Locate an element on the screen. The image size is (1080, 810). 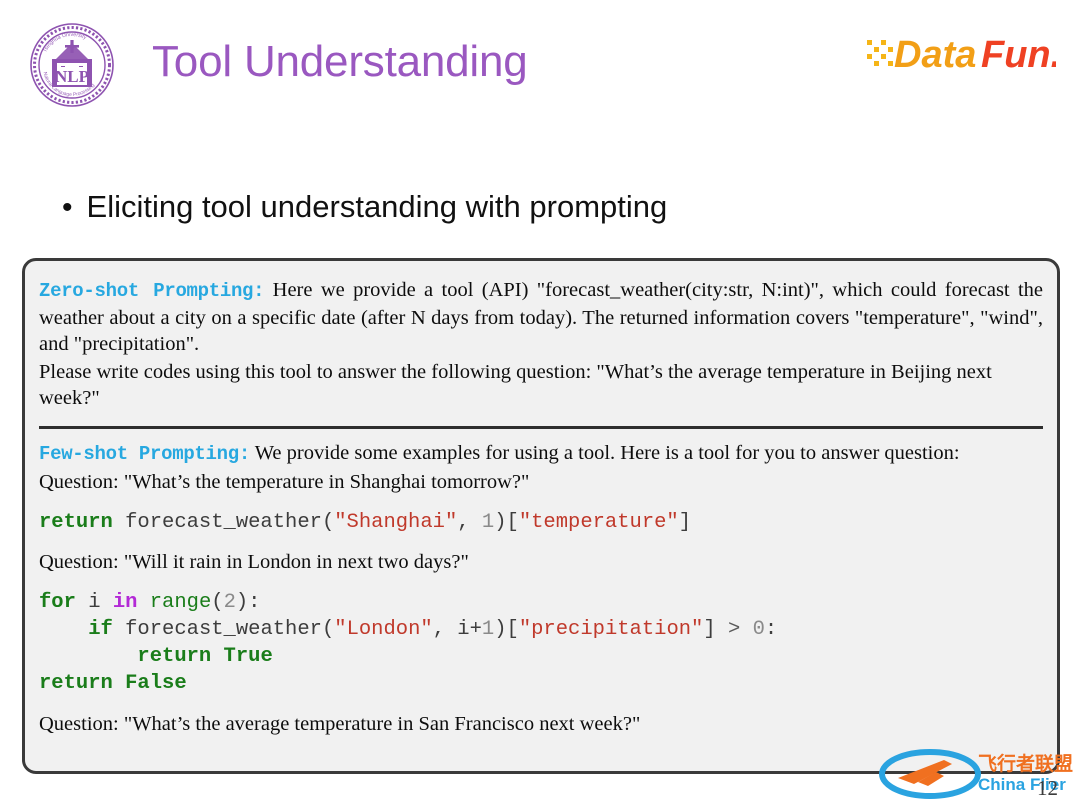
code-token: "precipitation" is located at coordinates (611, 629).